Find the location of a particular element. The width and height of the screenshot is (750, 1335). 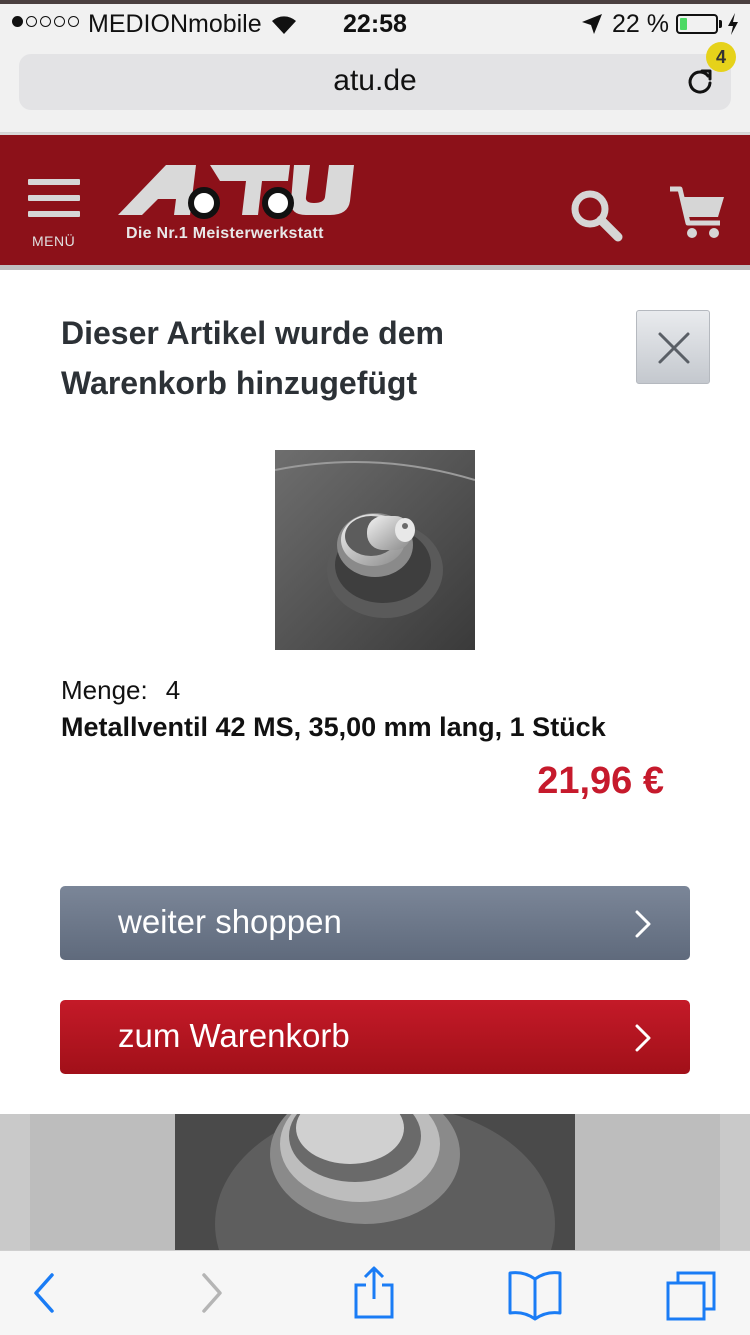

battery-icon is located at coordinates (697, 24).